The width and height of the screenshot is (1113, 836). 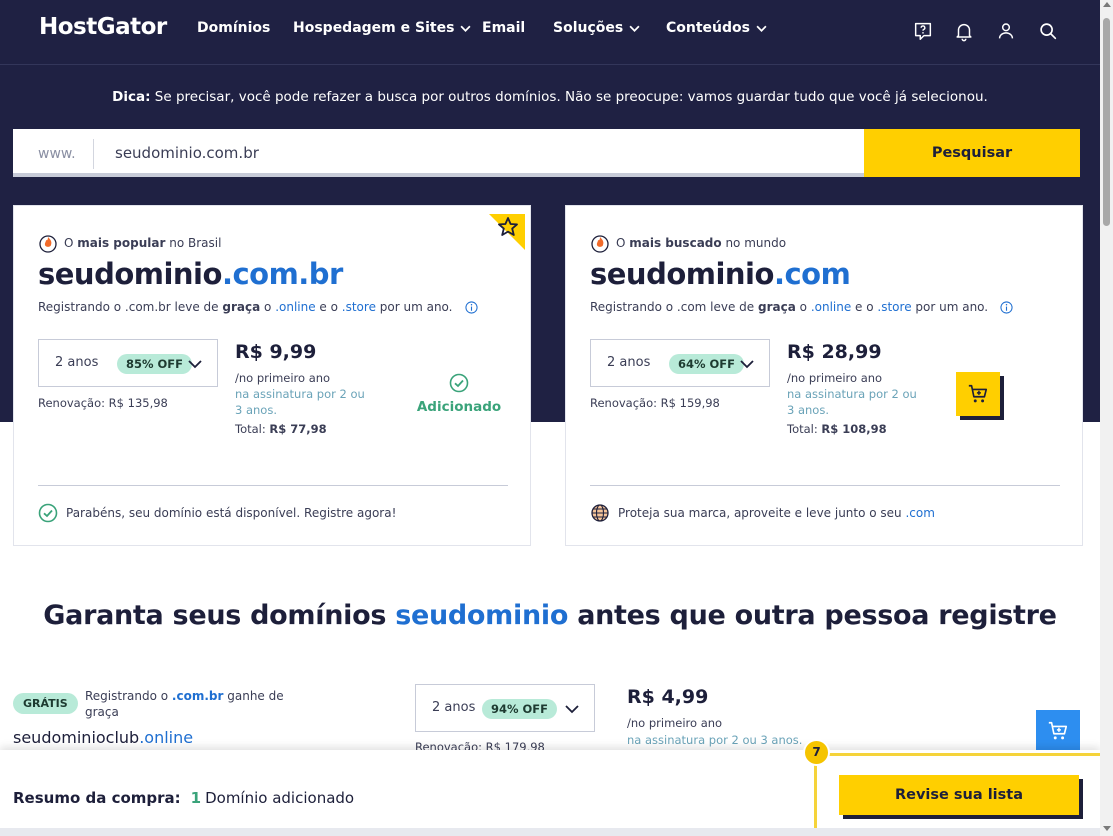 I want to click on hostgator-logo: HostGator, so click(x=103, y=27).